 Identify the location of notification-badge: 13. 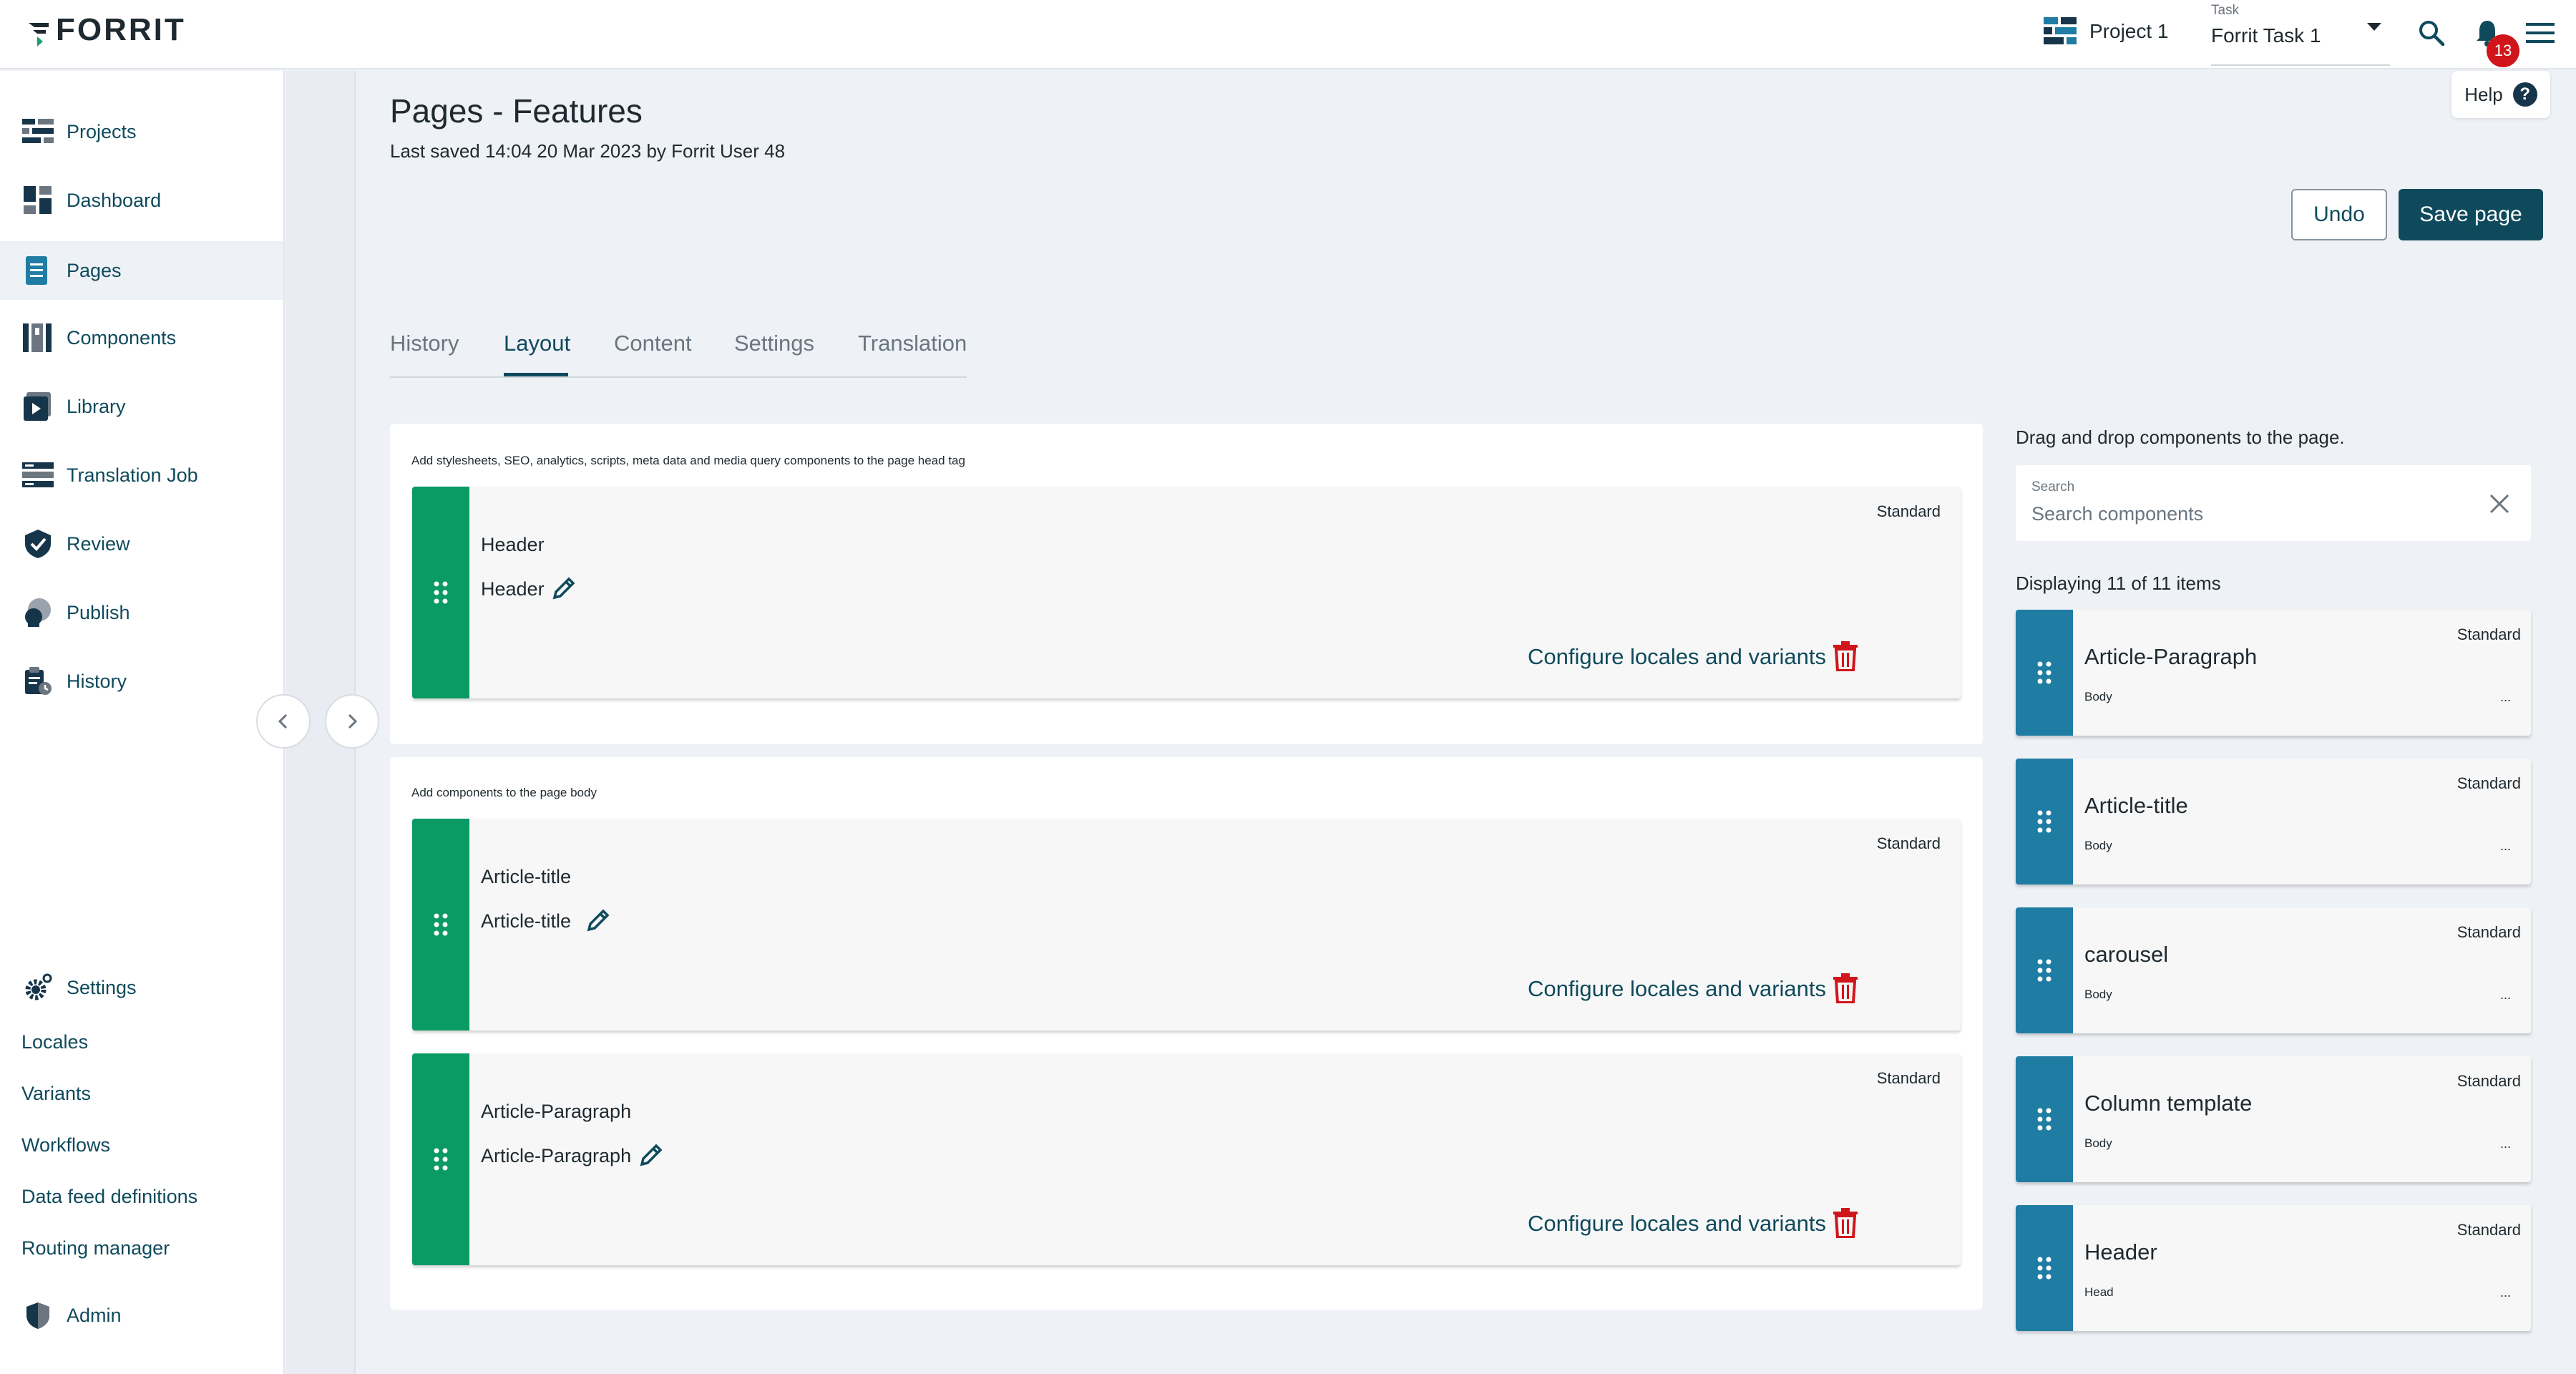
(2503, 50).